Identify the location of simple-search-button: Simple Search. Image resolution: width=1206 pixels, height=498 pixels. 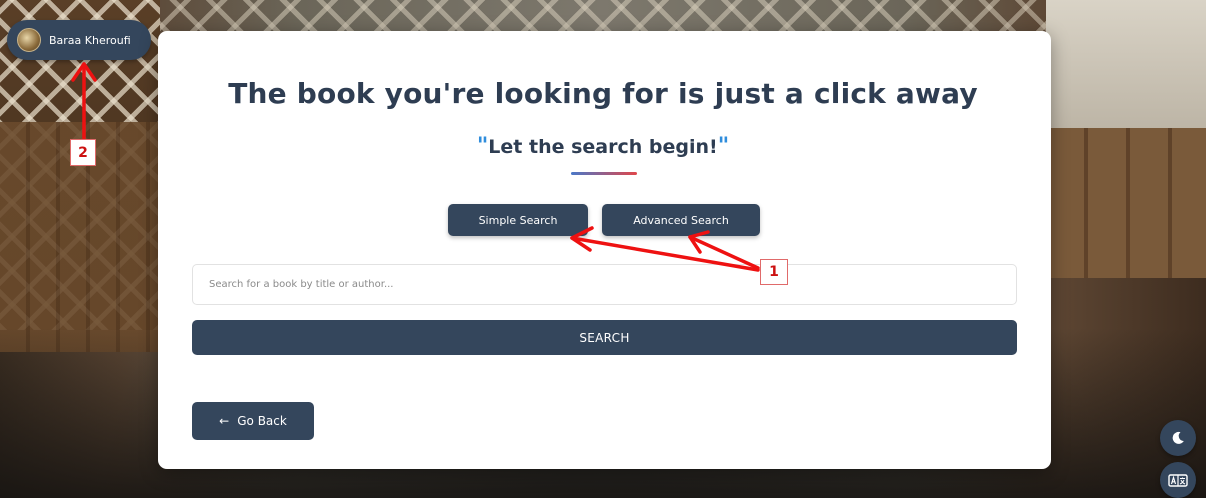
(518, 220).